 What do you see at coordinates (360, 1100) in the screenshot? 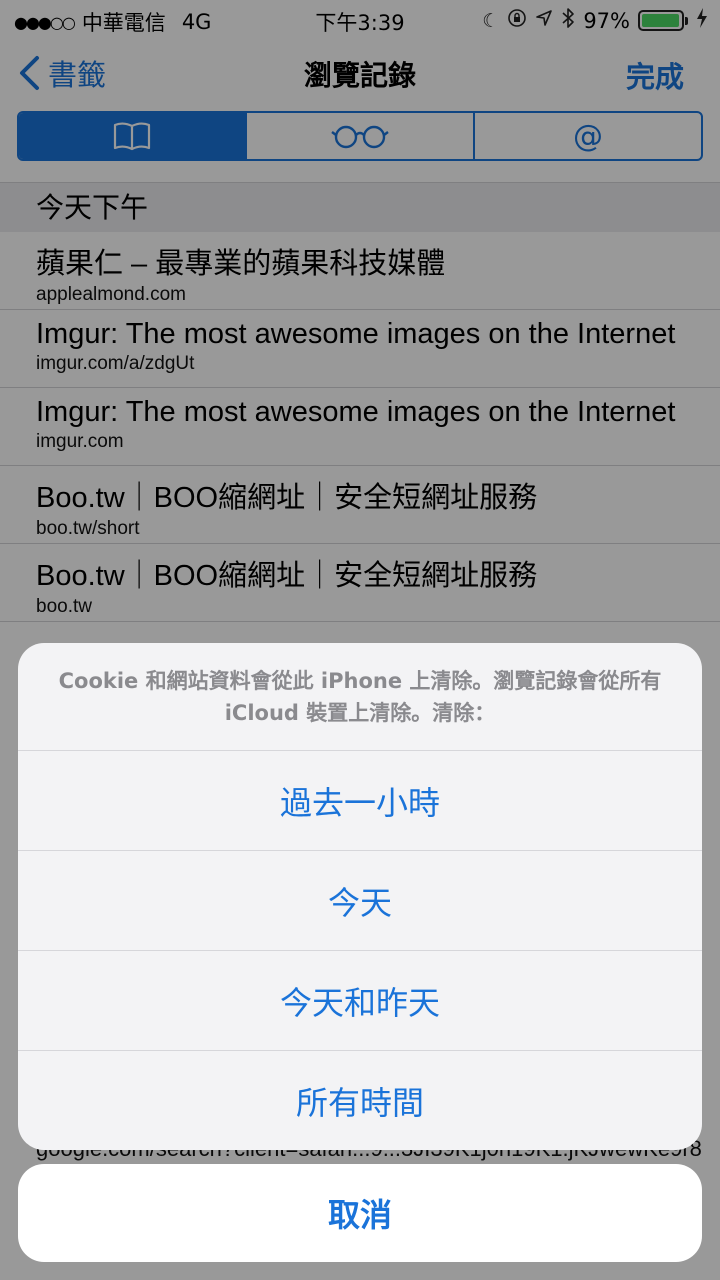
I see `clear-all-time-button: 所有時間` at bounding box center [360, 1100].